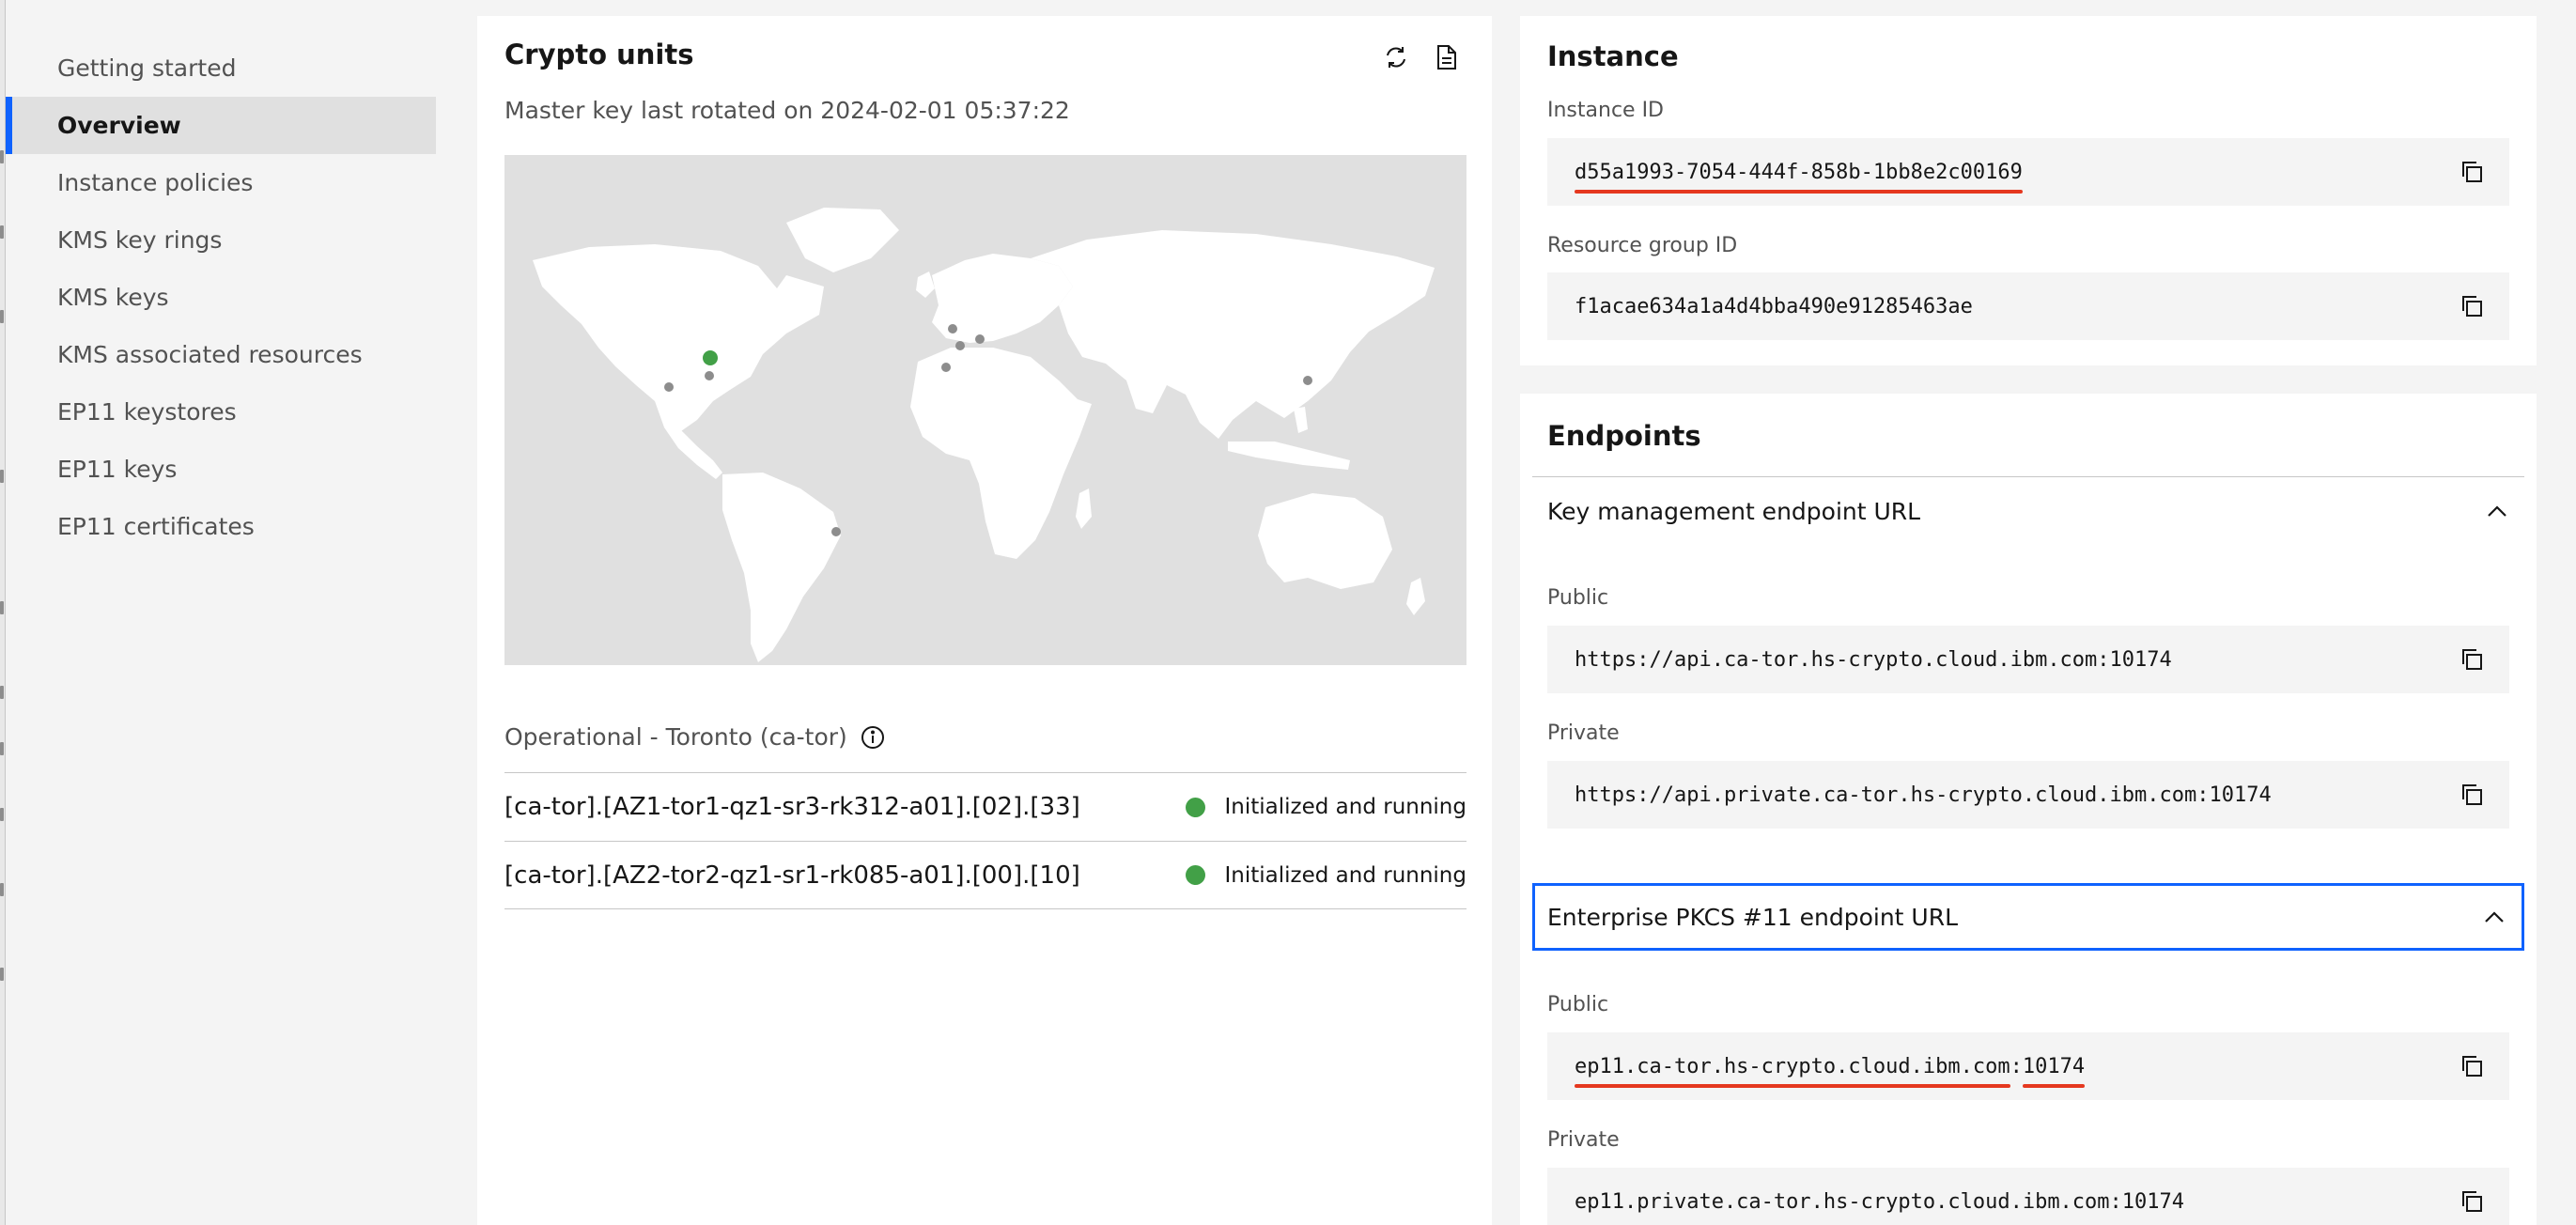 Image resolution: width=2576 pixels, height=1225 pixels. Describe the element at coordinates (221, 240) in the screenshot. I see `sidebar-item-kms-key-rings: KMS key rings` at that location.